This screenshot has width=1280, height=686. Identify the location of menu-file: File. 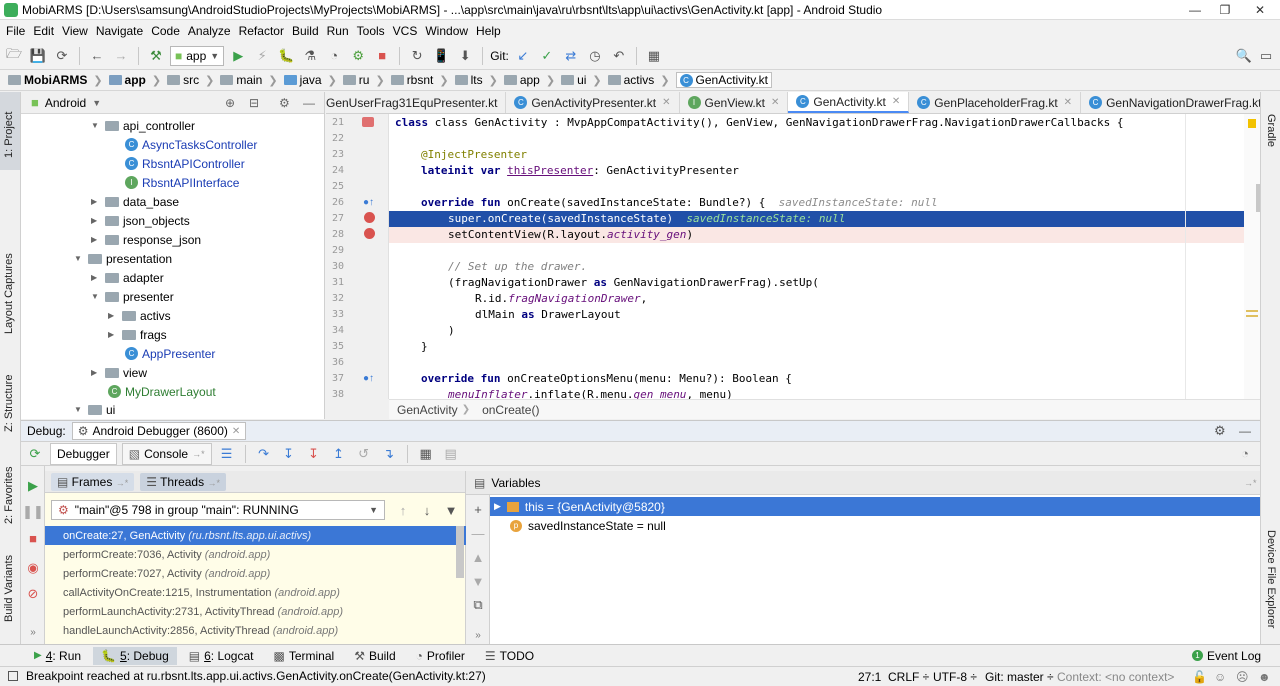
(15, 31).